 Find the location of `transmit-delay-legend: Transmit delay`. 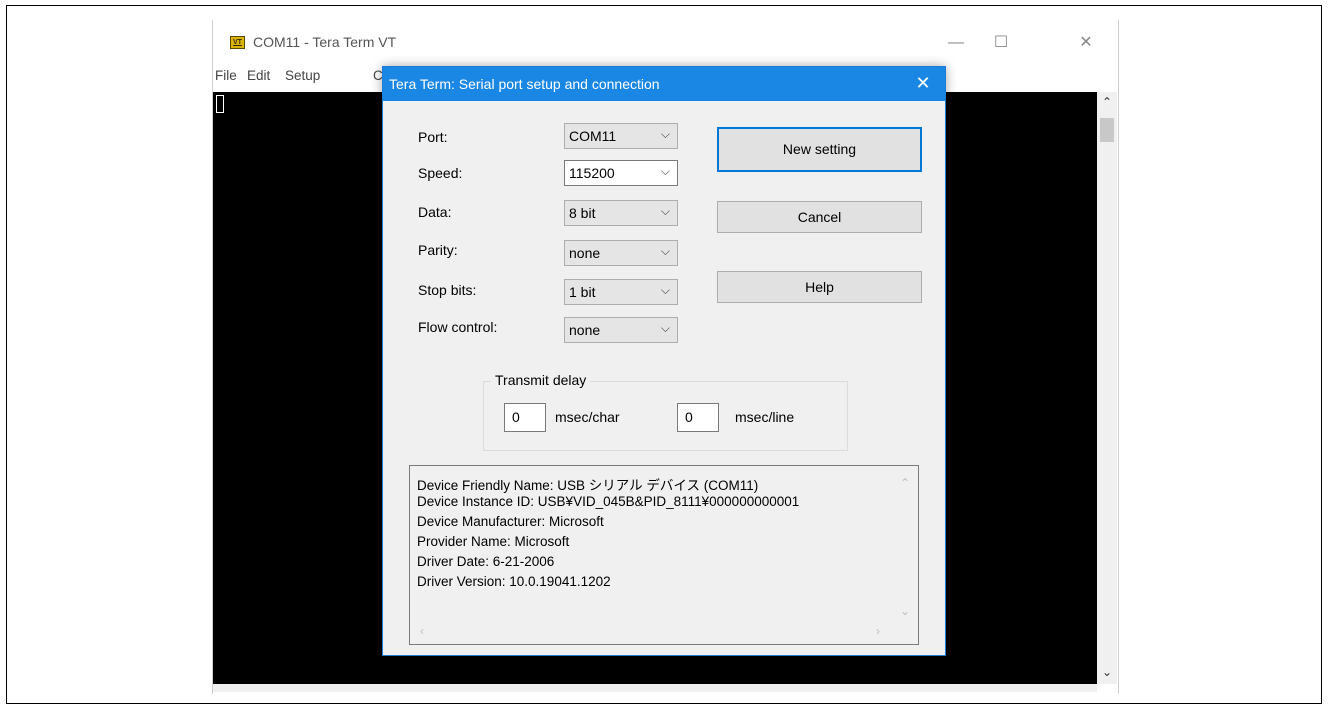

transmit-delay-legend: Transmit delay is located at coordinates (541, 380).